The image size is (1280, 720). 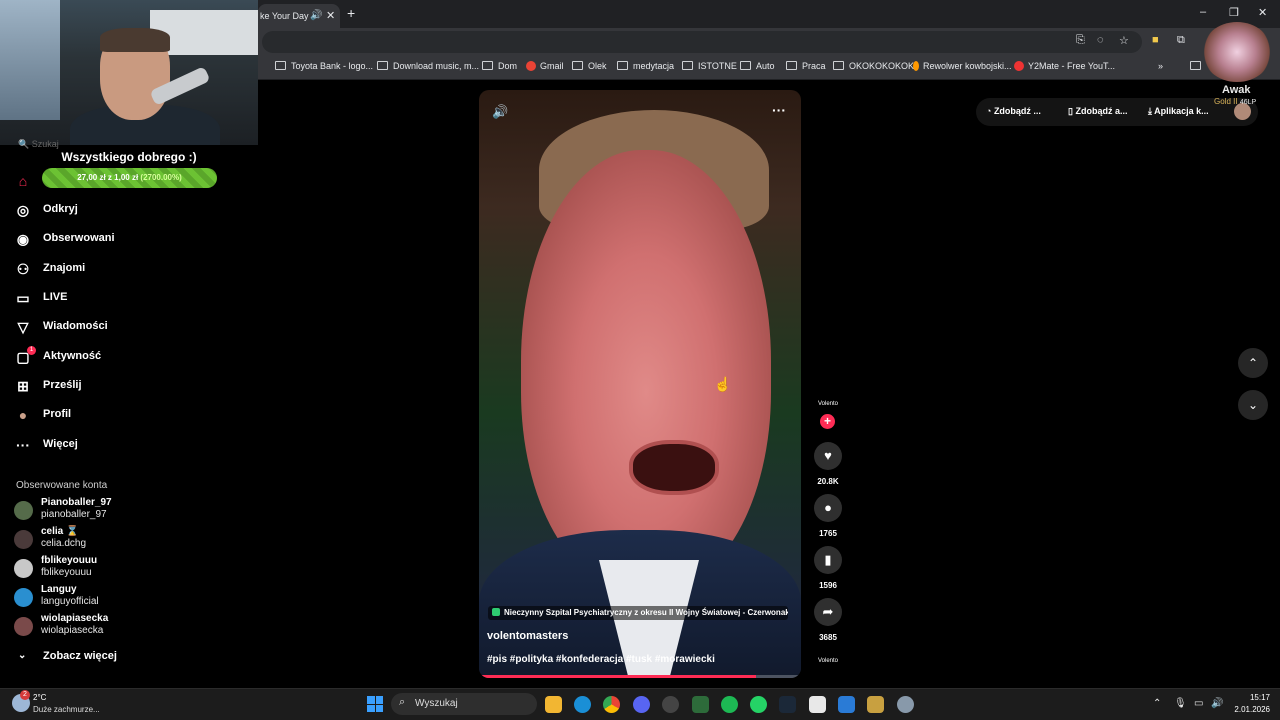 I want to click on location-pin-icon, so click(x=496, y=612).